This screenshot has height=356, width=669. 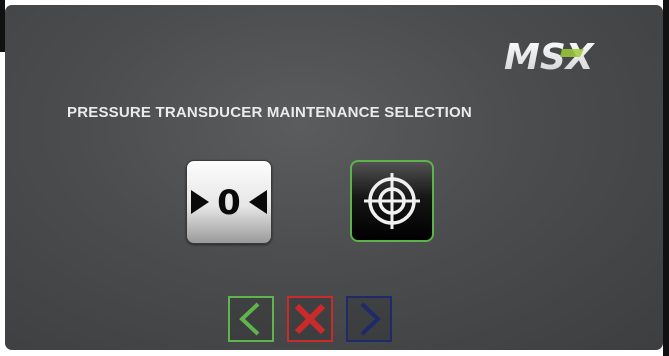 I want to click on cancel-button, so click(x=310, y=319).